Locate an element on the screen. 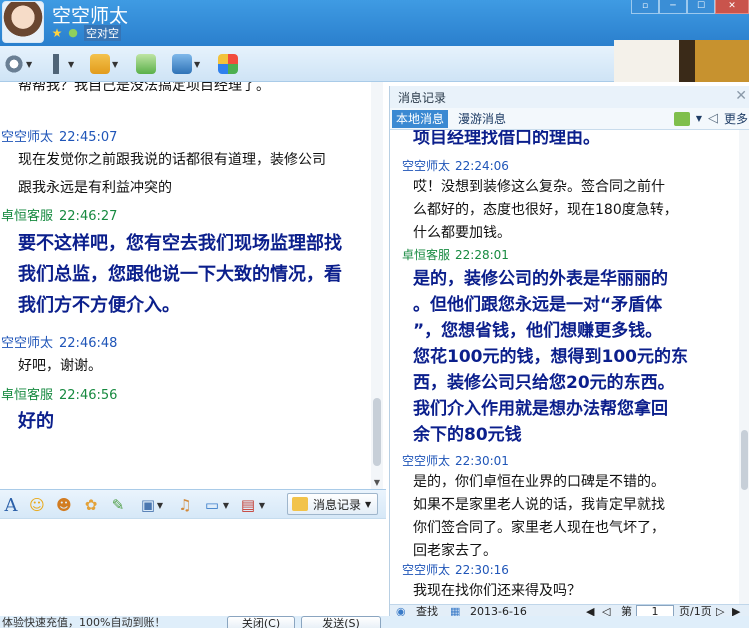 This screenshot has height=628, width=749. voice-call-button: ▼ is located at coordinates (60, 64).